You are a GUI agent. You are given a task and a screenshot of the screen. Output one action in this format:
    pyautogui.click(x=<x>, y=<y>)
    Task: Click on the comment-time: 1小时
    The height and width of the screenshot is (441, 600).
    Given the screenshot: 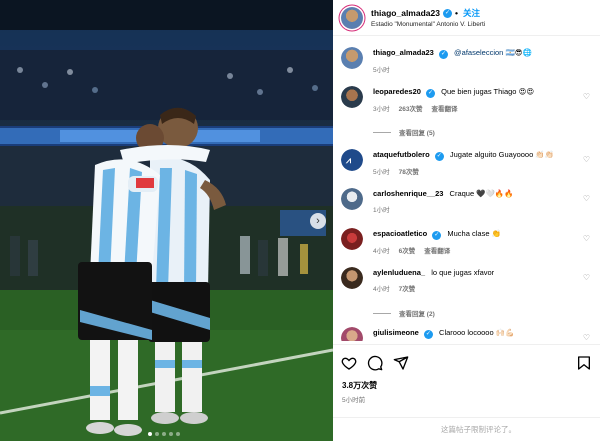 What is the action you would take?
    pyautogui.click(x=381, y=209)
    